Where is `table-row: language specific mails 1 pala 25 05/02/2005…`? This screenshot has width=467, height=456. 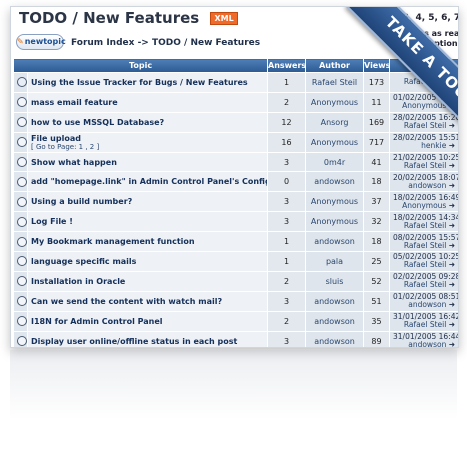 table-row: language specific mails 1 pala 25 05/02/2005… is located at coordinates (235, 261).